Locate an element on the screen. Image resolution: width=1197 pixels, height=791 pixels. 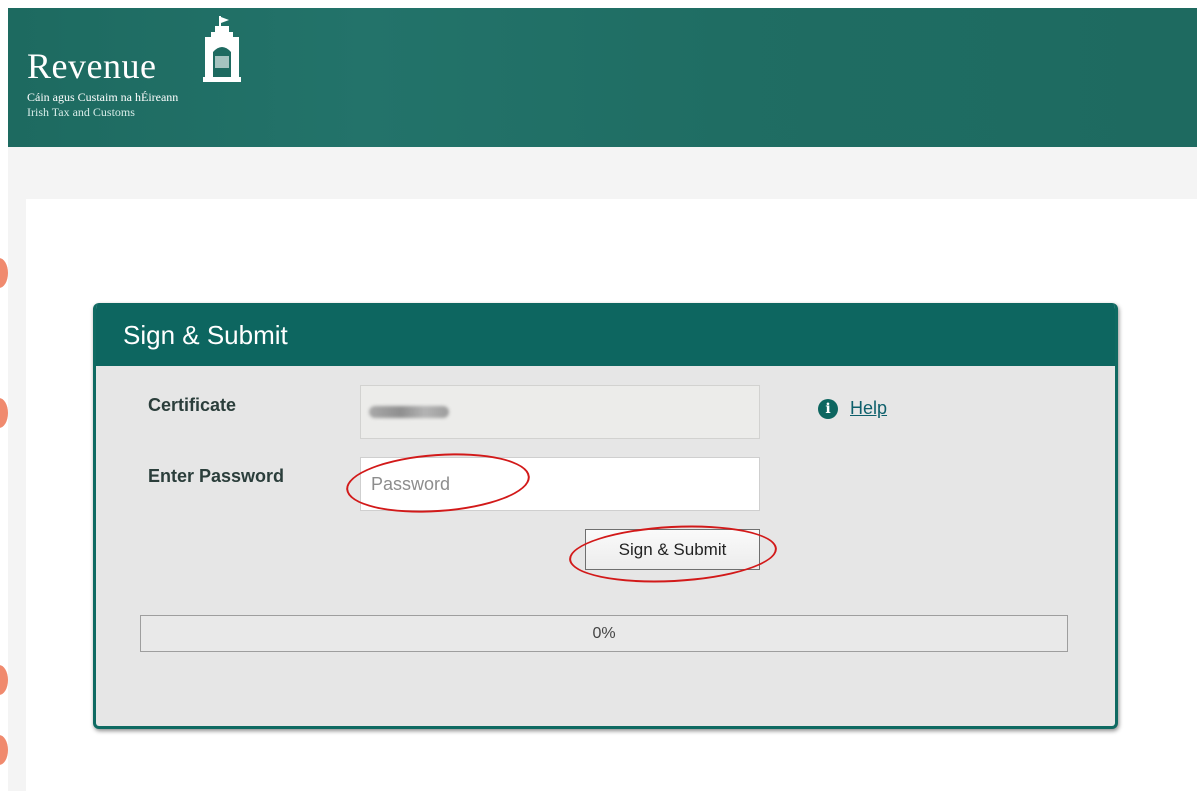
brand-subtitle-irish: Cáin agus Custaim na hÉireann is located at coordinates (103, 97).